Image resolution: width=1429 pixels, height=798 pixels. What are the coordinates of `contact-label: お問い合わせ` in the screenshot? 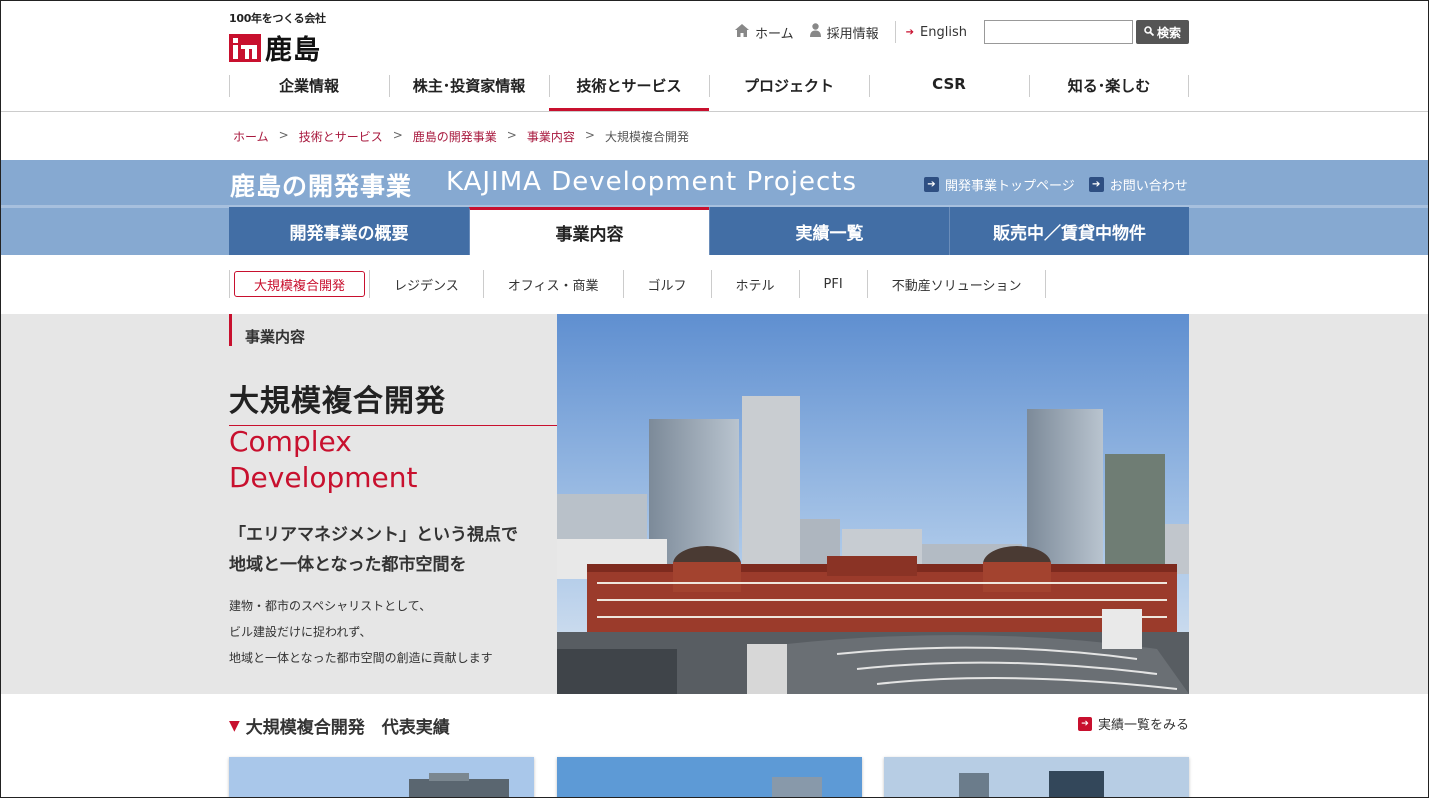 It's located at (1148, 186).